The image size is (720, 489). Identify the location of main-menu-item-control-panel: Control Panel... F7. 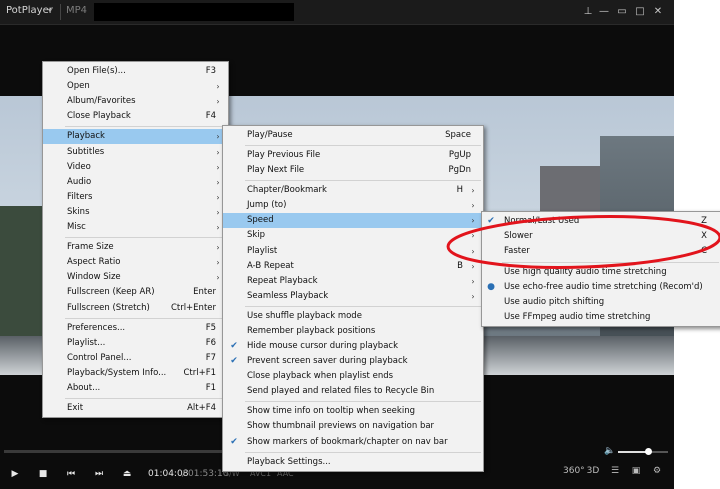
(135, 358).